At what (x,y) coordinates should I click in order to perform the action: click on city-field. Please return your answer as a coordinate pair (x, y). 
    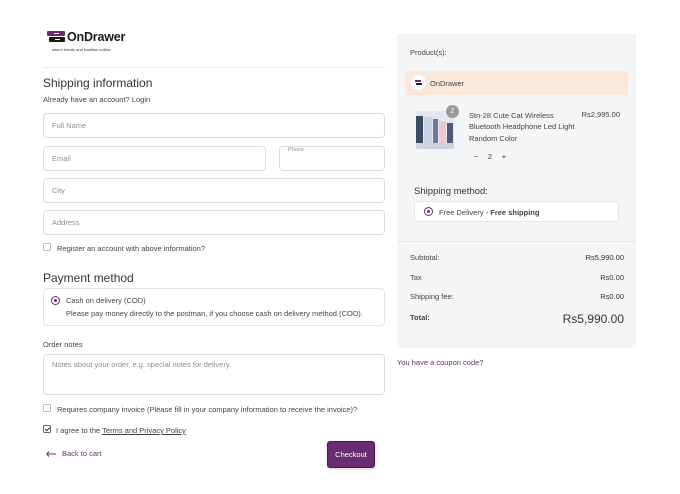
    Looking at the image, I should click on (214, 190).